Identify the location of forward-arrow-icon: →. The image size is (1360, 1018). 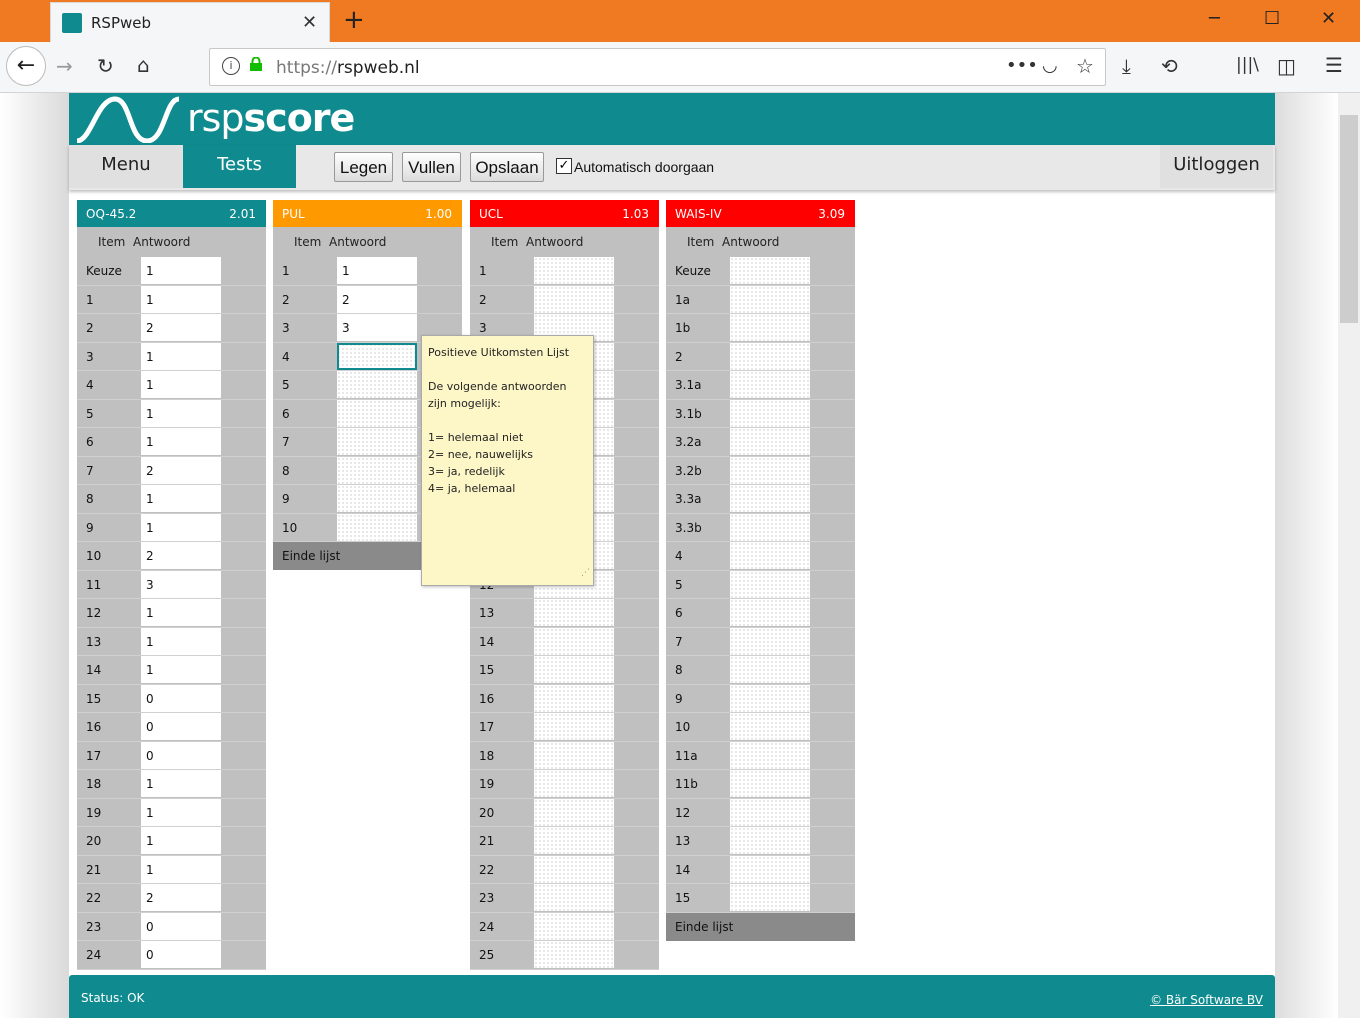
(64, 66).